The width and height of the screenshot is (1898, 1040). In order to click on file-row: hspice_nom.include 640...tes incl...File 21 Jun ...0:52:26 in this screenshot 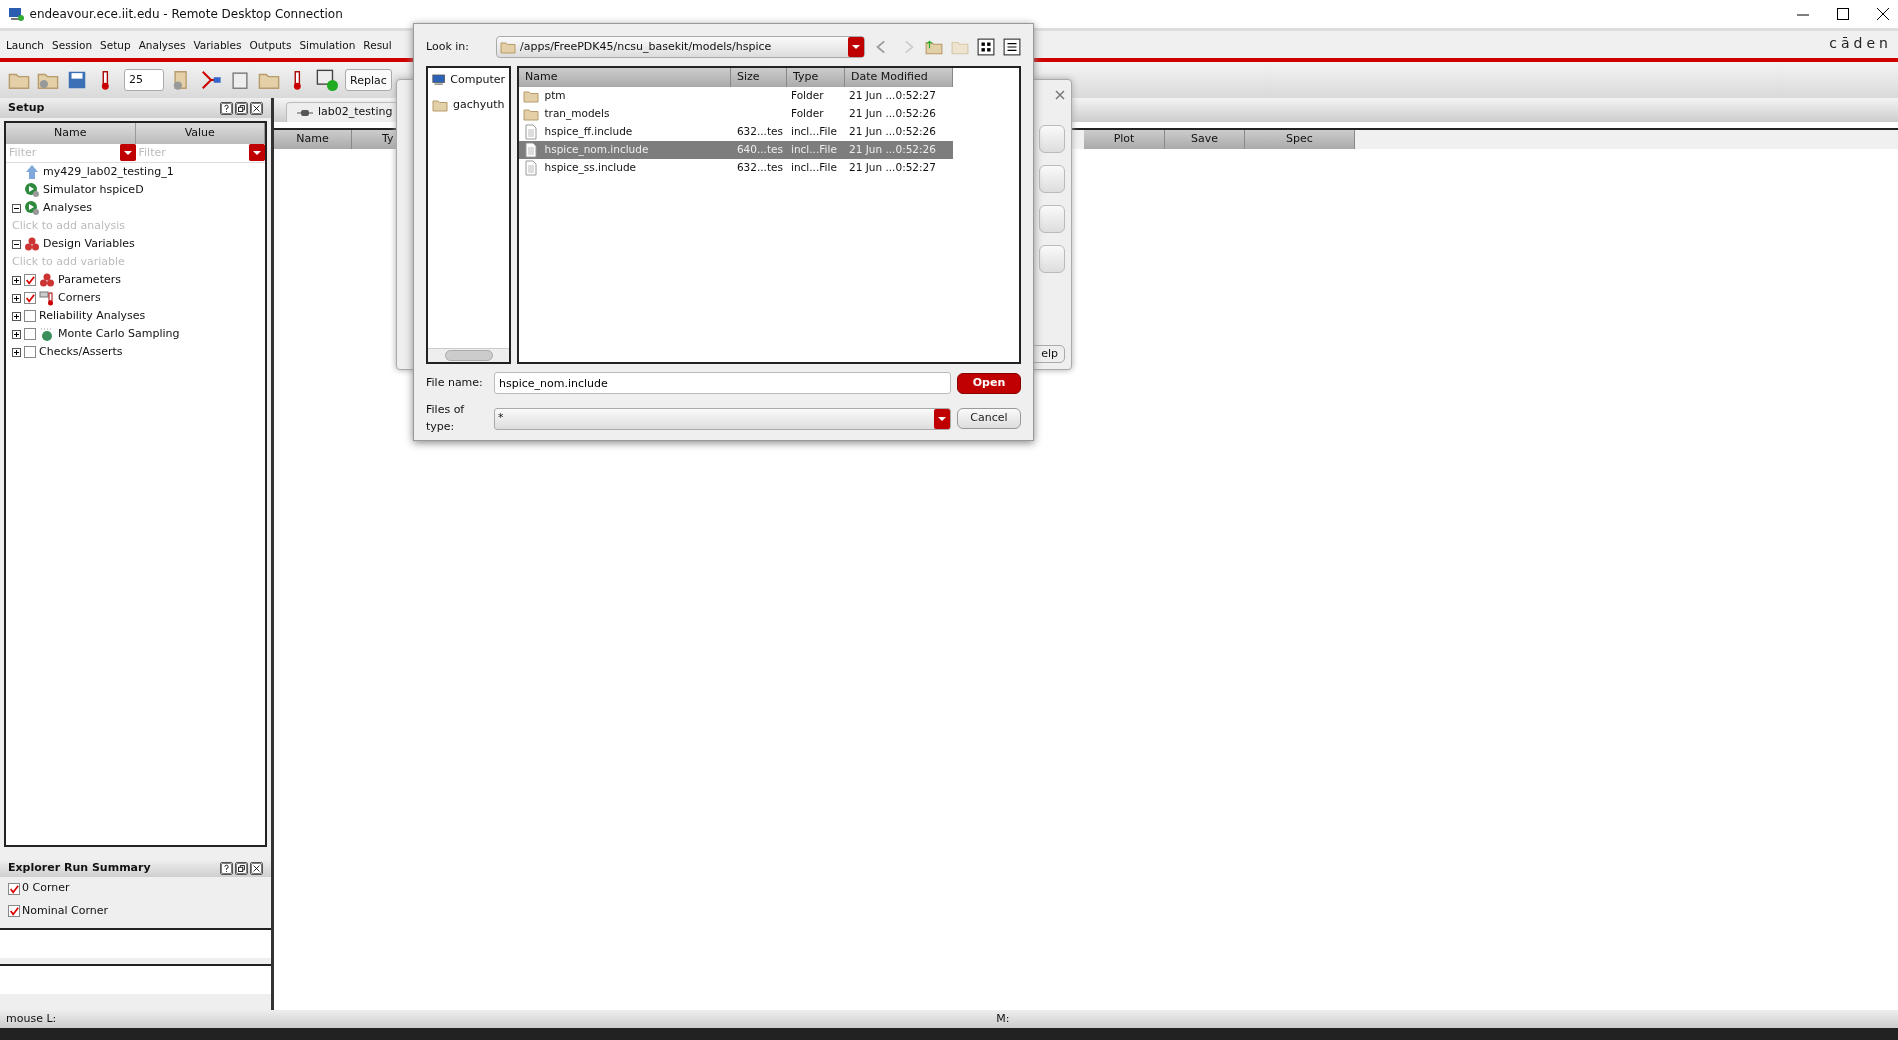, I will do `click(736, 149)`.